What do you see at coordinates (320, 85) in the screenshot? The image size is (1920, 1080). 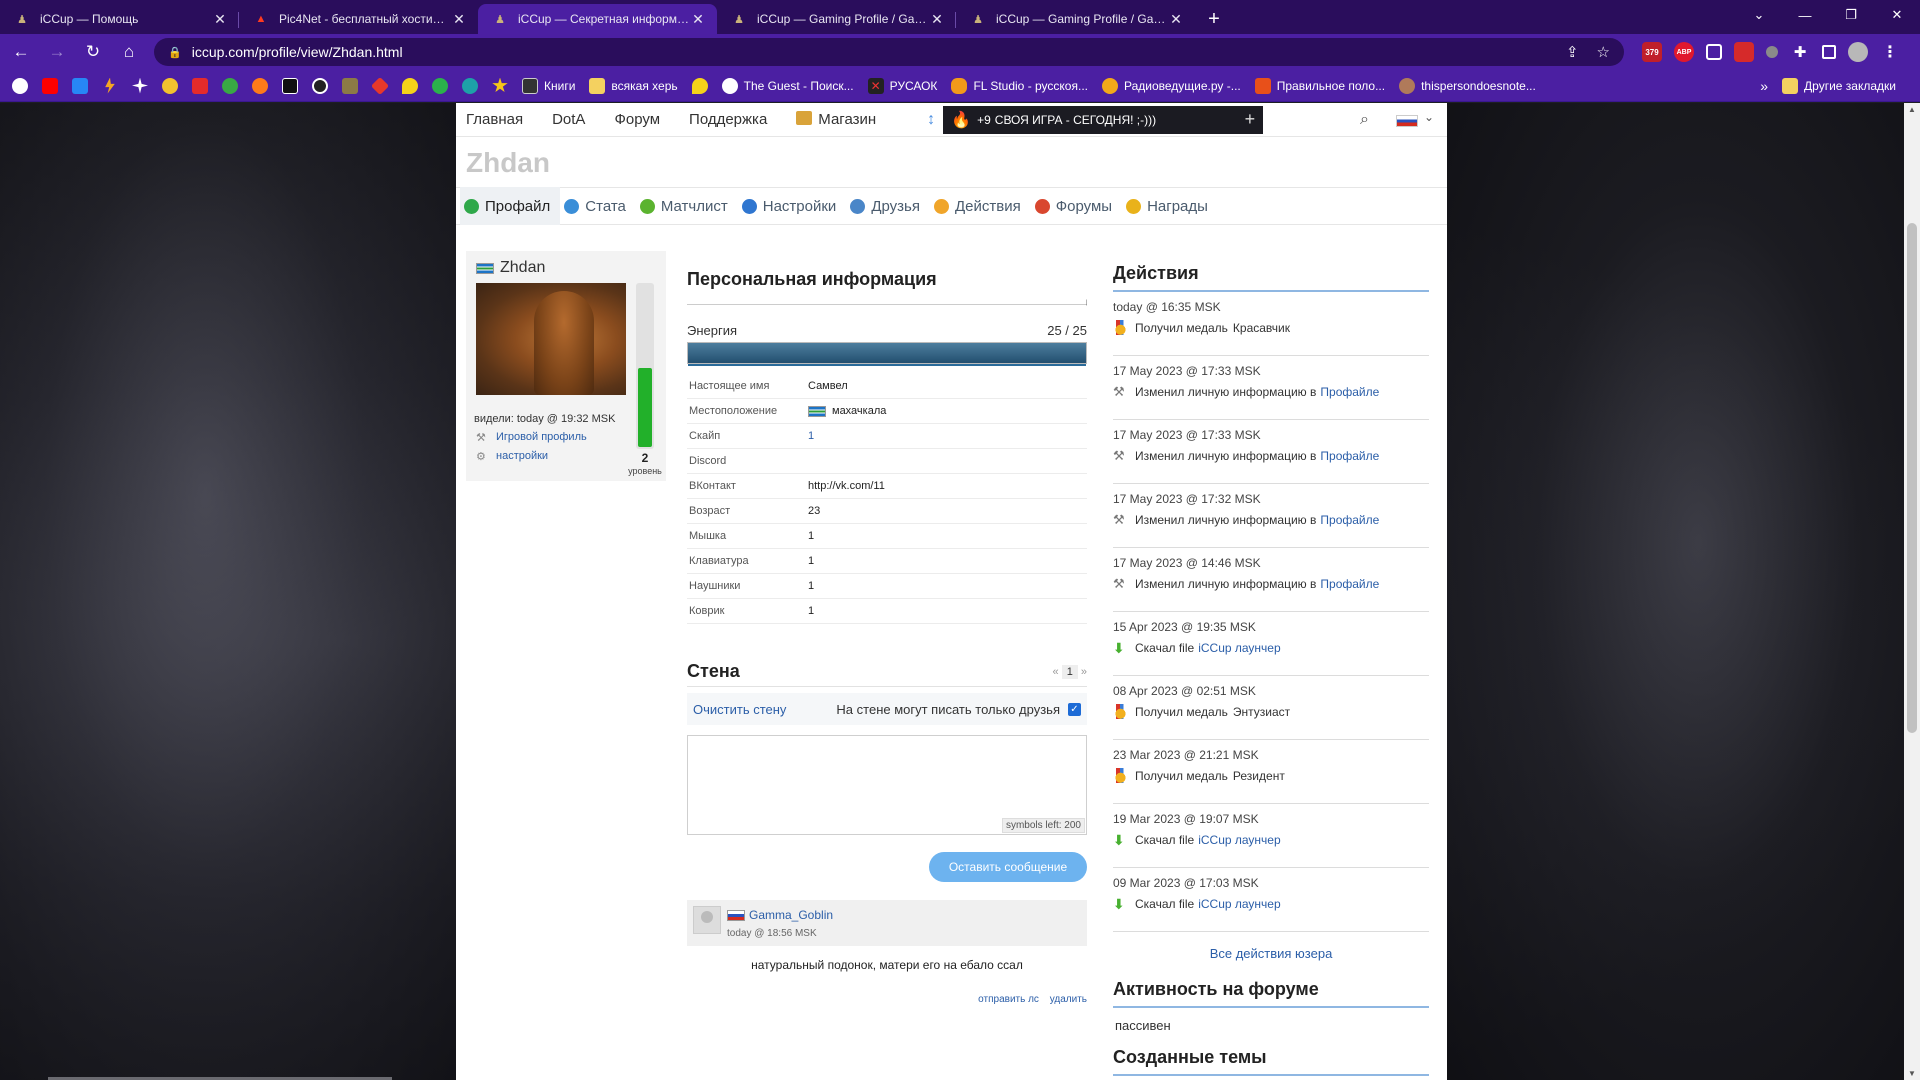 I see `bookmark-eye-icon` at bounding box center [320, 85].